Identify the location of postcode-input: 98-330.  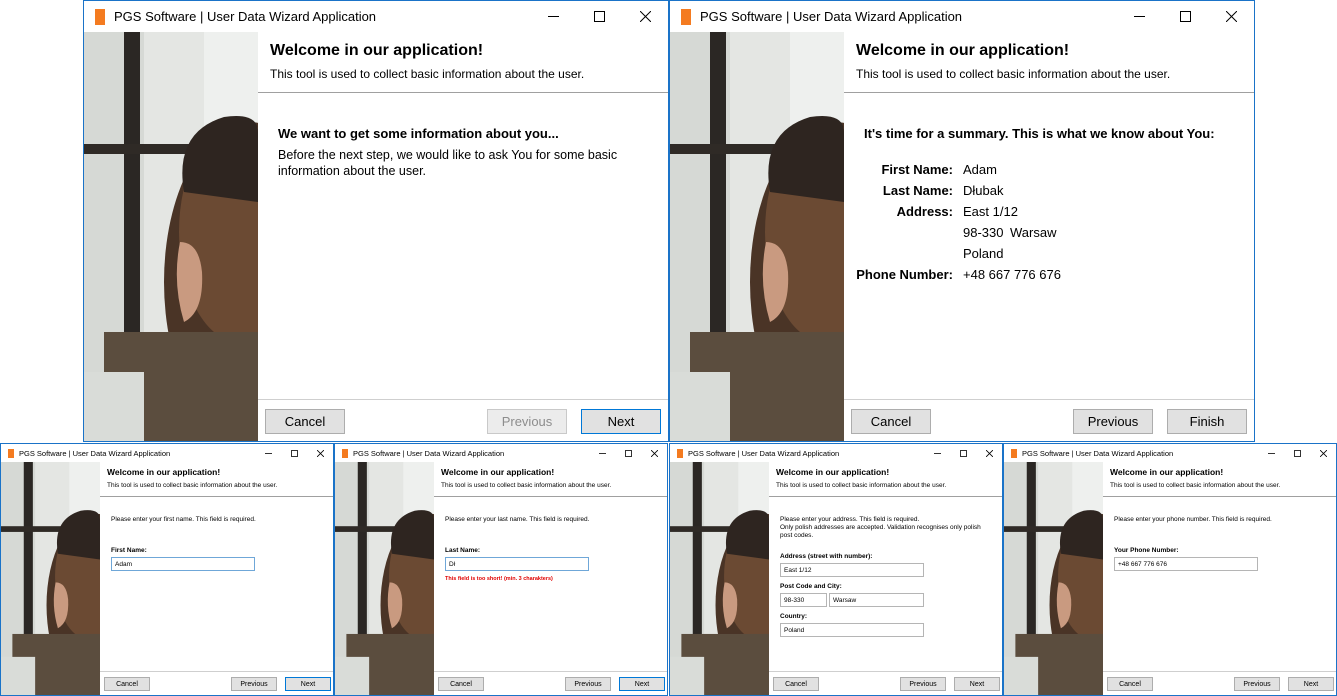
(803, 600).